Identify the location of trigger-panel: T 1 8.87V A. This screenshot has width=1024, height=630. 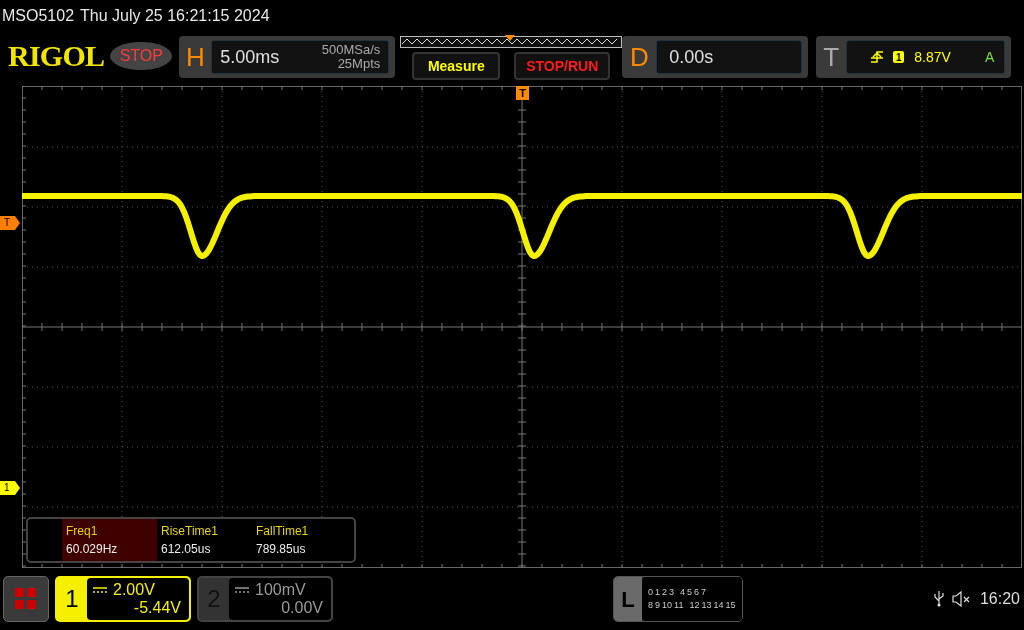
(914, 57).